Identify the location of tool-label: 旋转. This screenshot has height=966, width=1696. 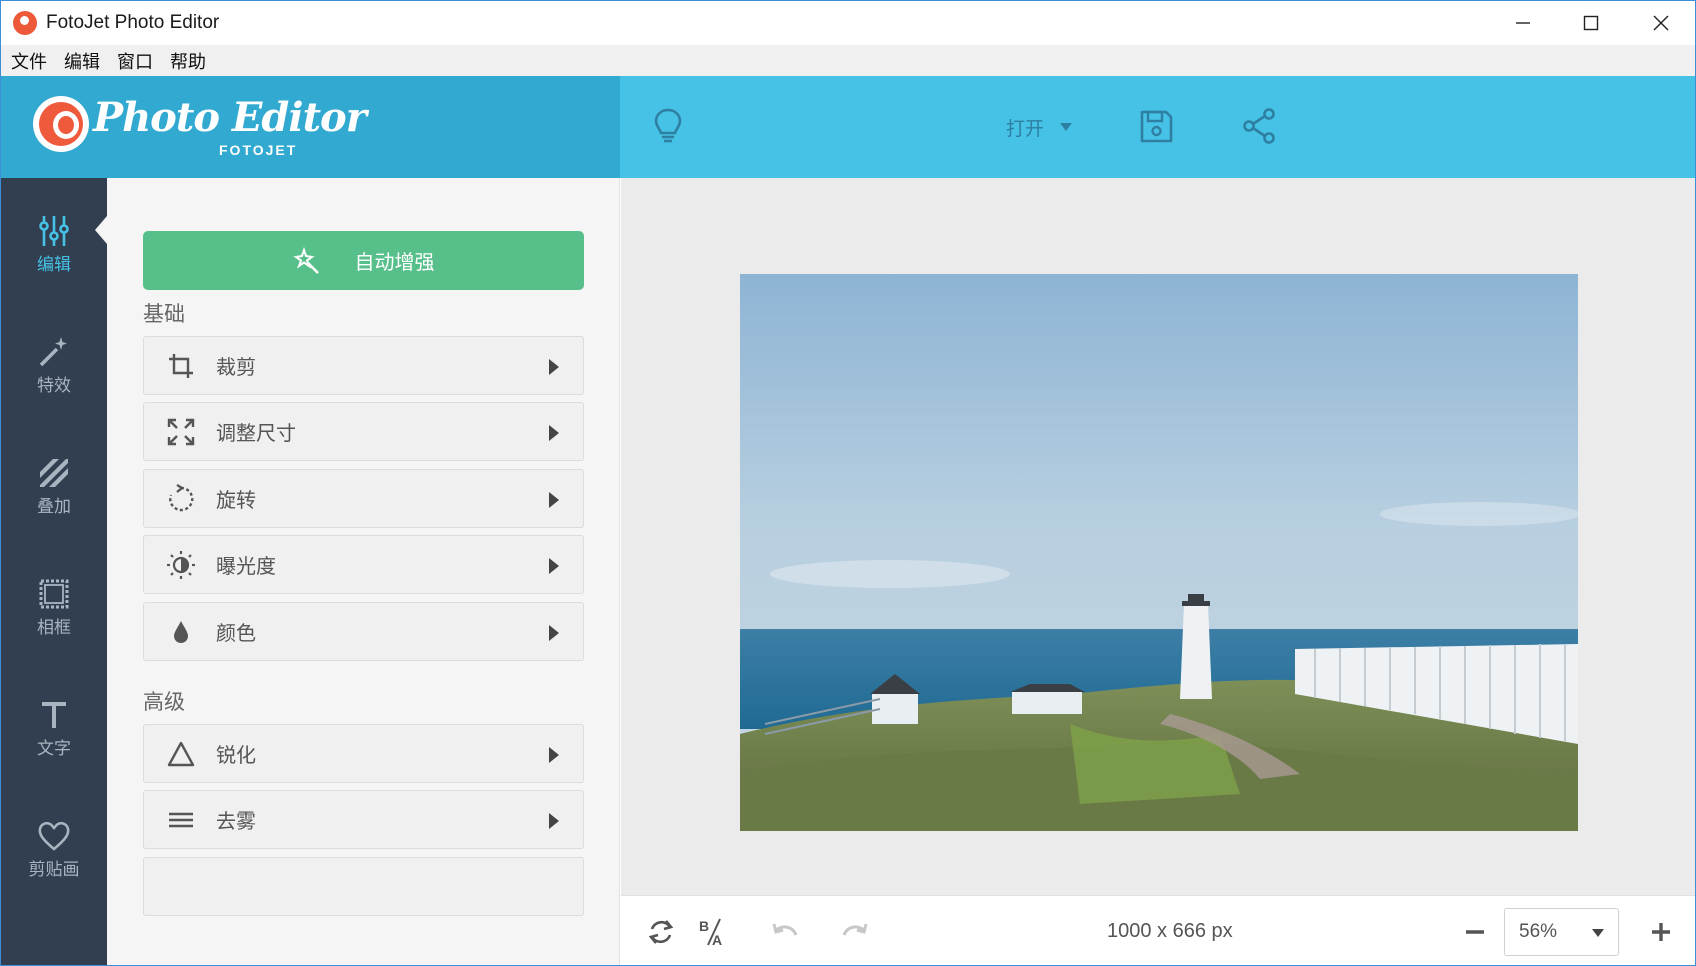
(236, 500).